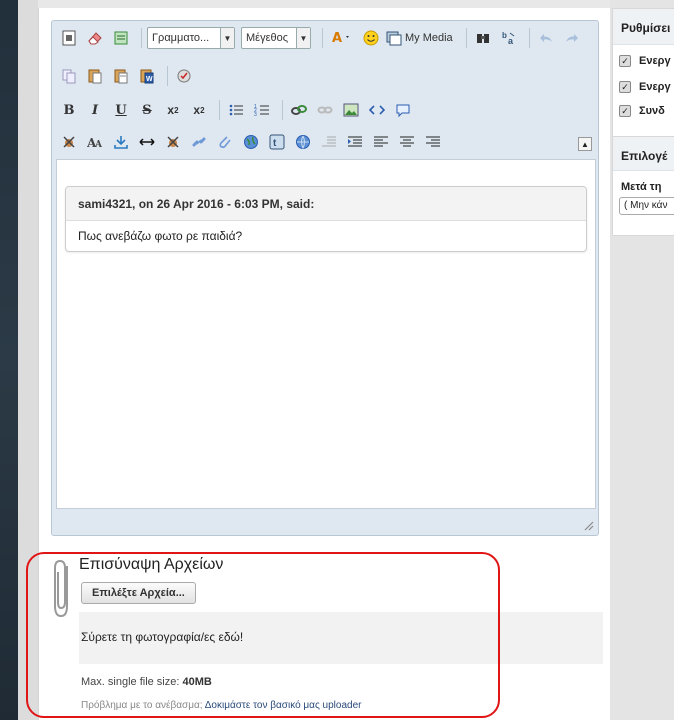 The image size is (674, 720). What do you see at coordinates (303, 142) in the screenshot?
I see `globe-alt-icon` at bounding box center [303, 142].